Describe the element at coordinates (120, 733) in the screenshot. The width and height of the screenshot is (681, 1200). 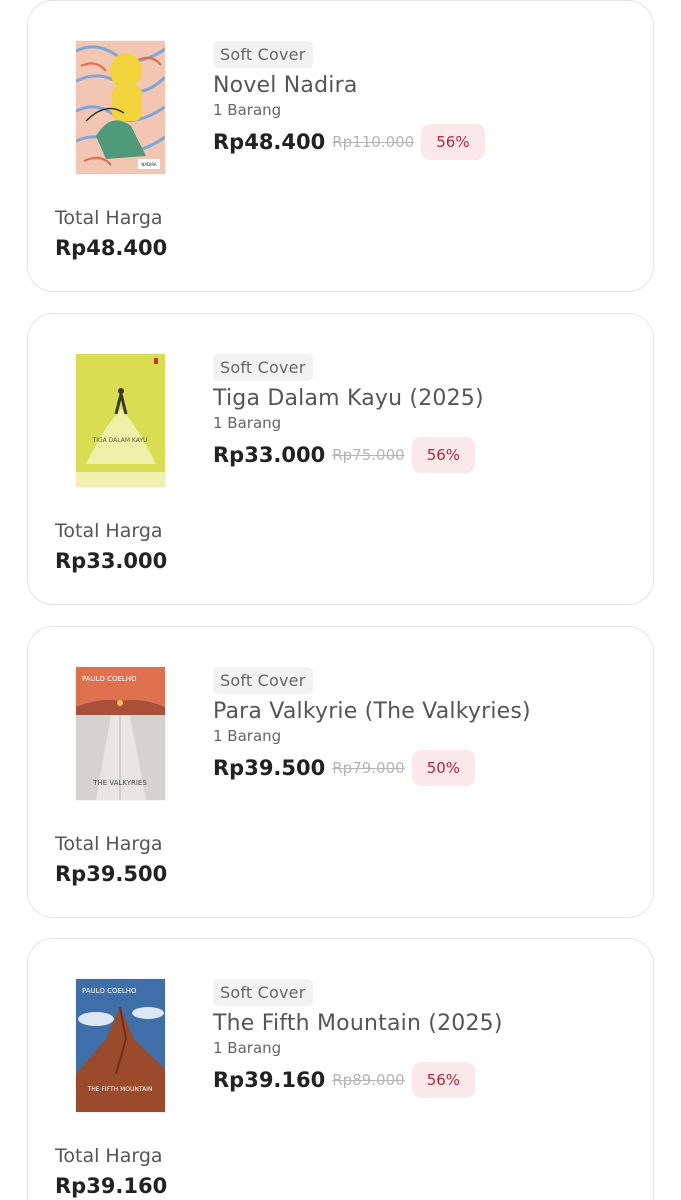
I see `book-cover-image: PAULO COELHO THE VALKYRIES` at that location.